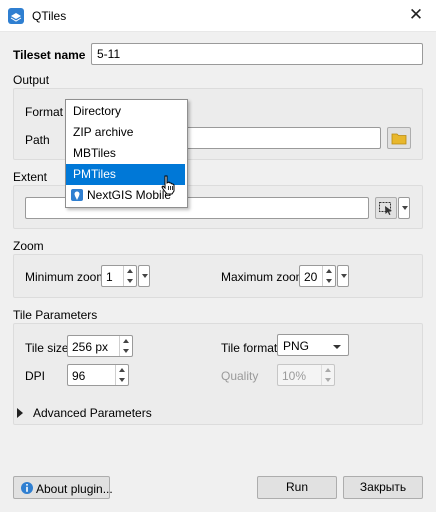  What do you see at coordinates (44, 112) in the screenshot?
I see `format-label: Format` at bounding box center [44, 112].